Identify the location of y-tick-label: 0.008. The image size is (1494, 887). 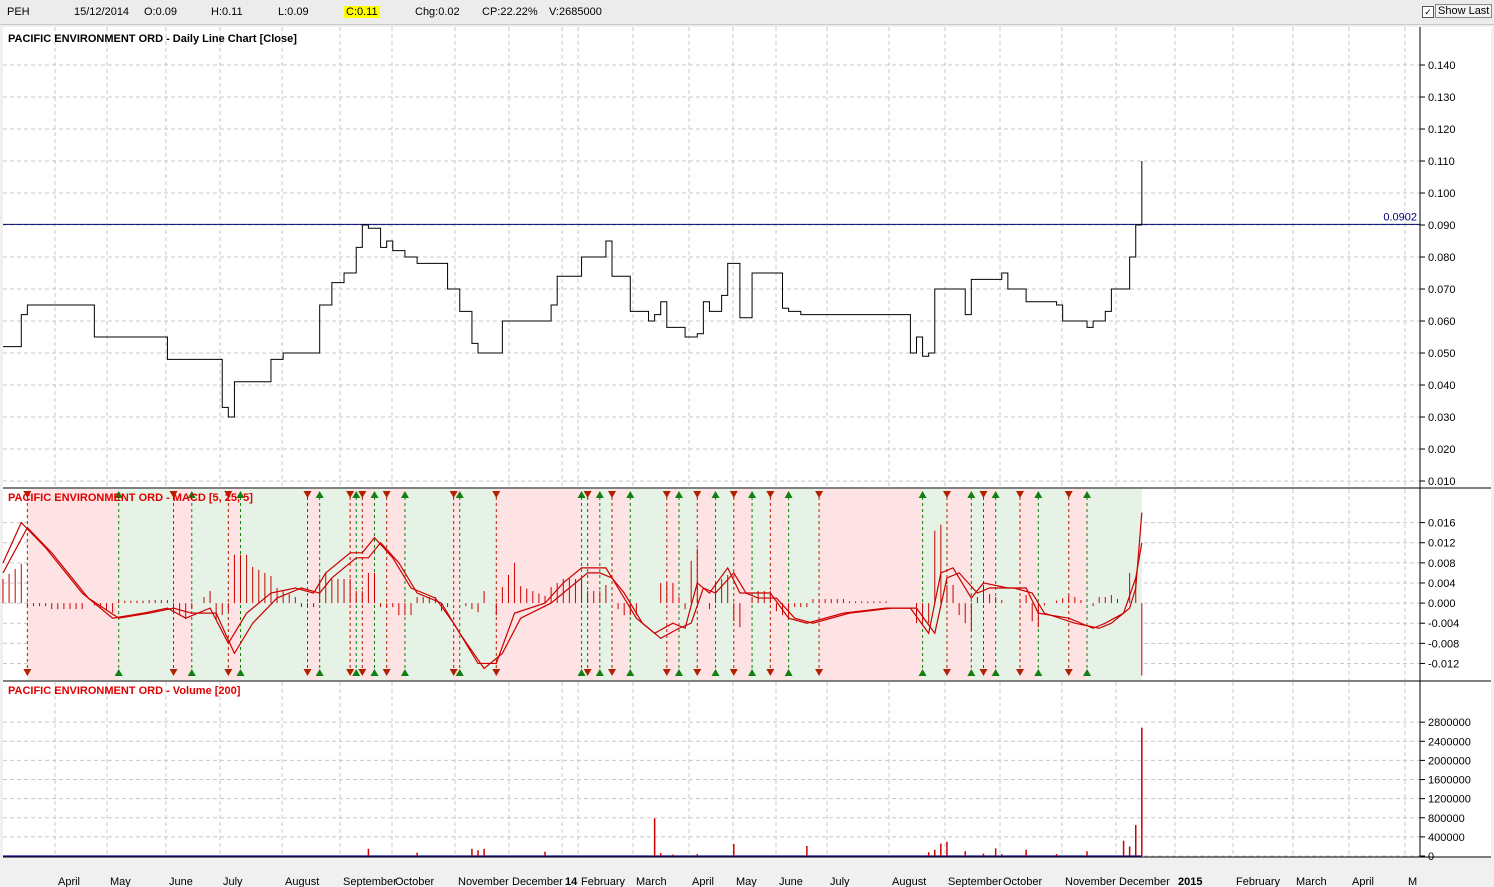
(1442, 564).